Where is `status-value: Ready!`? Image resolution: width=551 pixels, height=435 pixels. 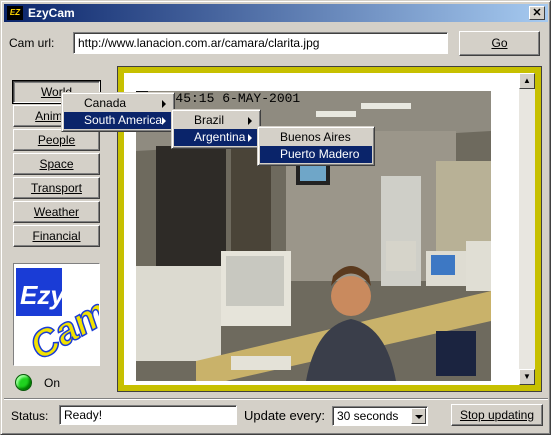 status-value: Ready! is located at coordinates (83, 415).